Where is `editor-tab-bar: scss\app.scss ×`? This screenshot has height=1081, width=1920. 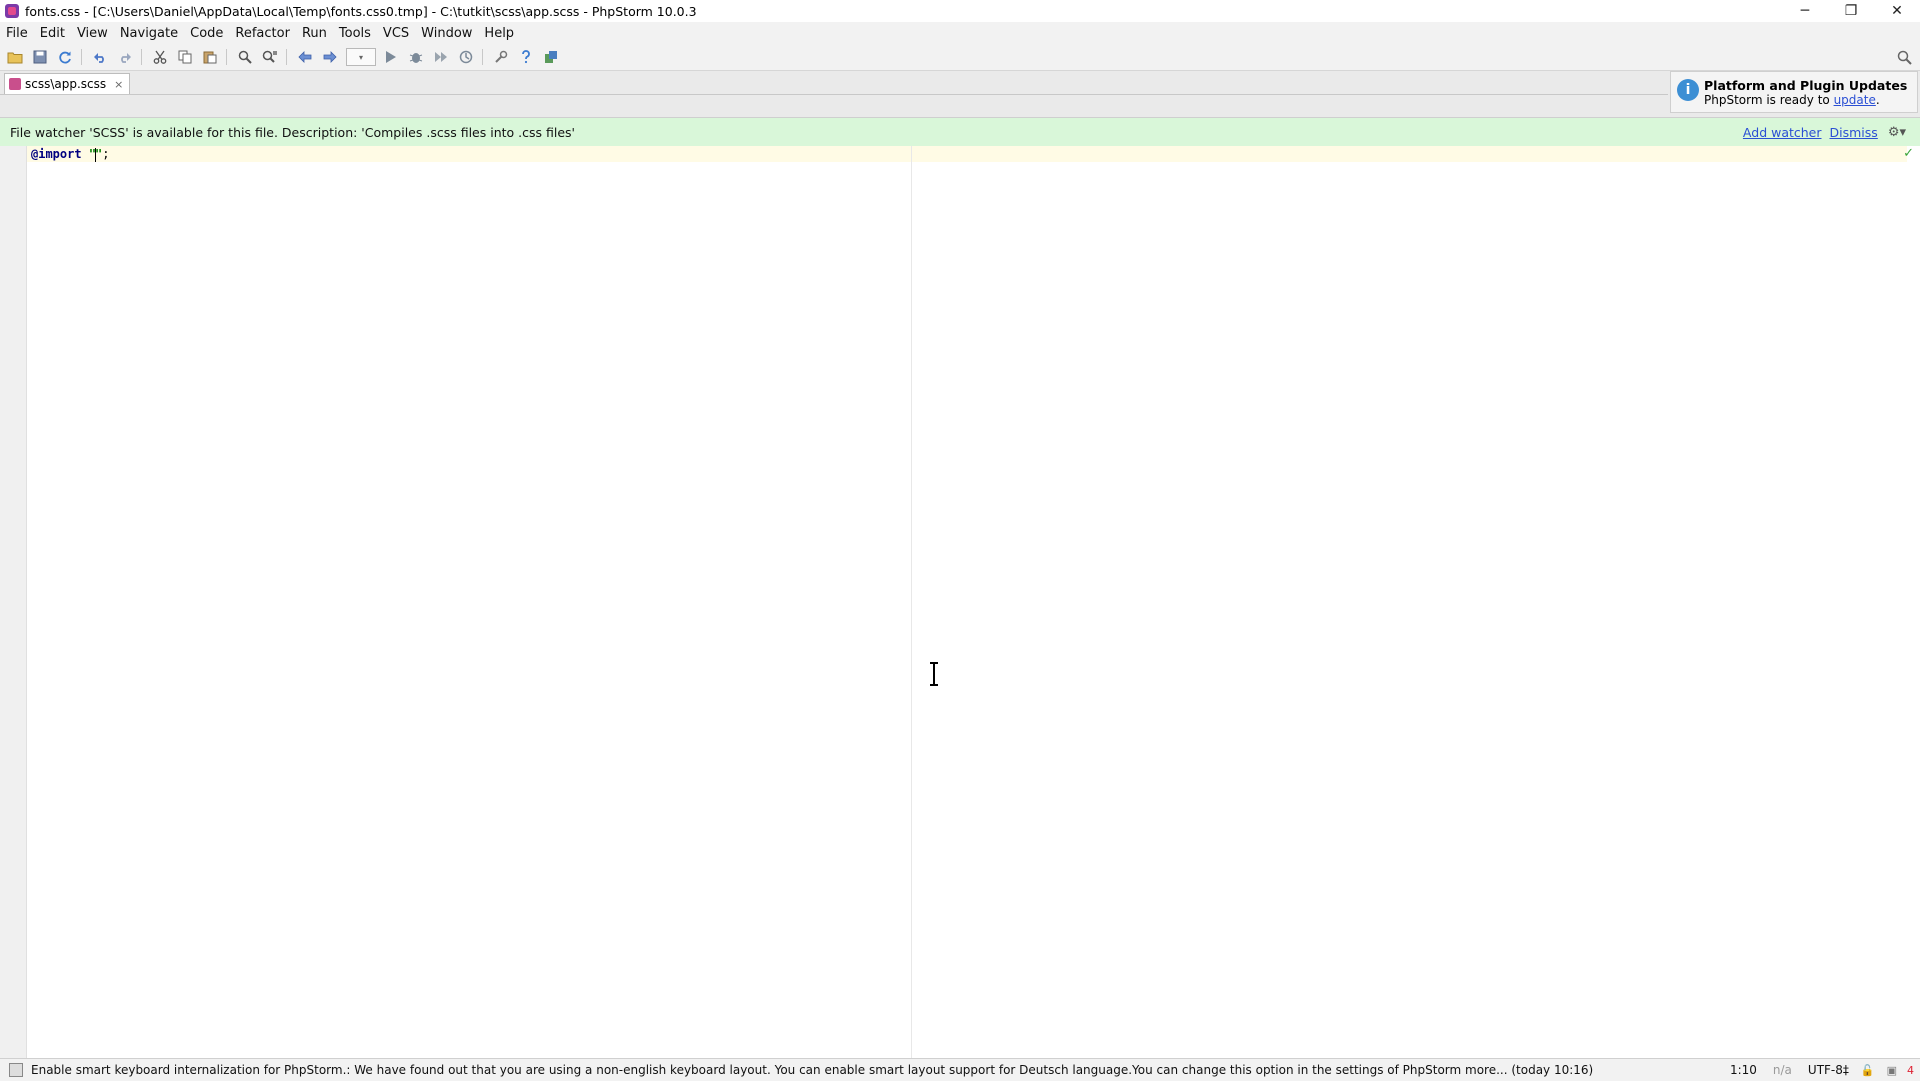 editor-tab-bar: scss\app.scss × is located at coordinates (960, 94).